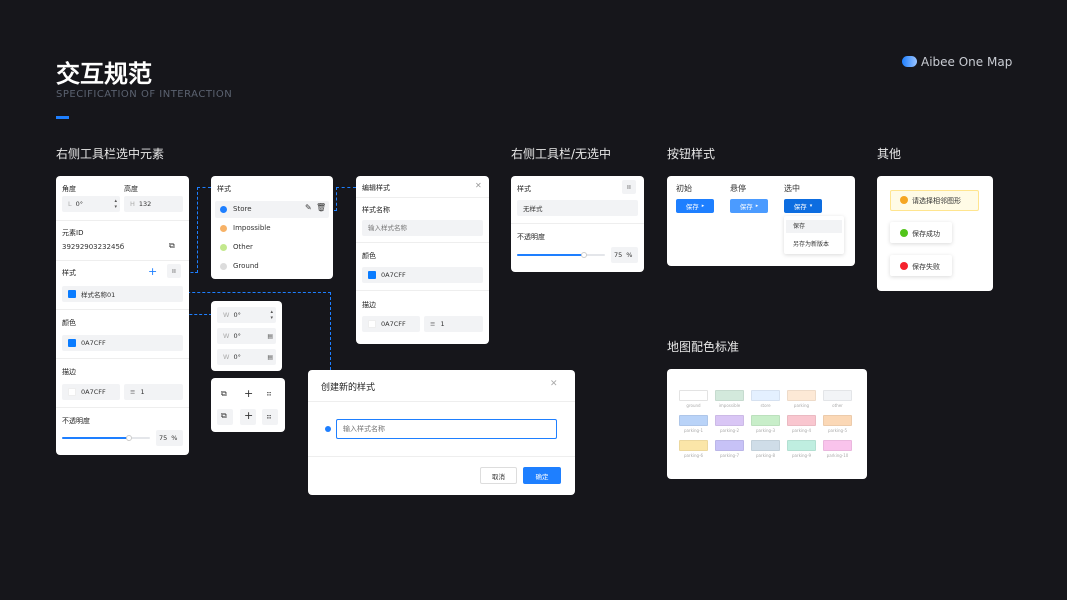  What do you see at coordinates (811, 243) in the screenshot?
I see `menu-item-save-as-new: 另存为新版本` at bounding box center [811, 243].